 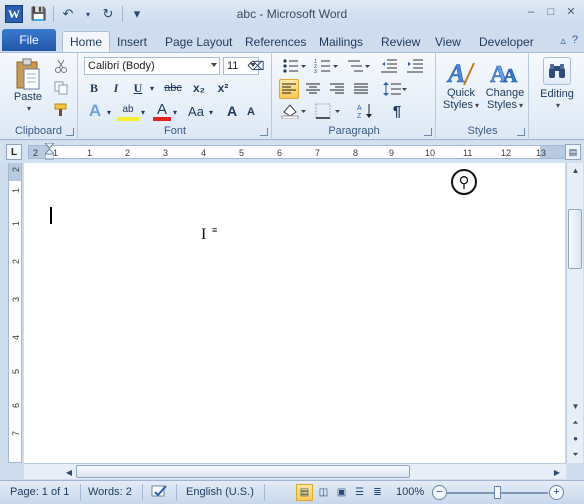 I want to click on minimize-button: –, so click(x=531, y=11).